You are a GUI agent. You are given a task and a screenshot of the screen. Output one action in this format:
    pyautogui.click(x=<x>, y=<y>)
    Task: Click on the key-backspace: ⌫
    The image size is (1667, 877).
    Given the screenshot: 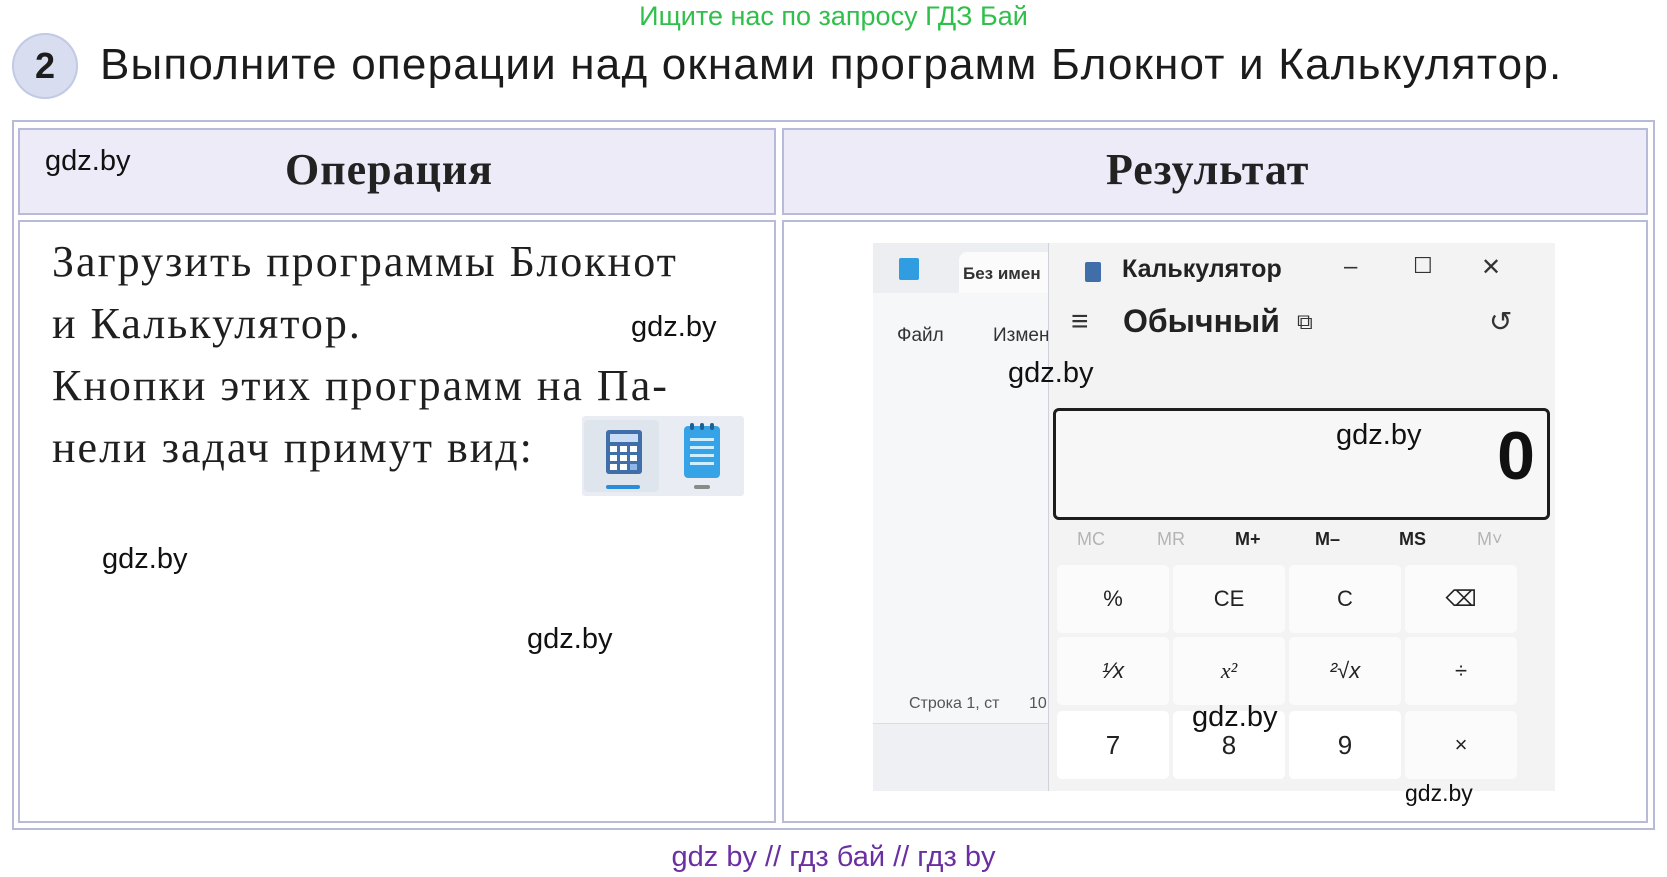 What is the action you would take?
    pyautogui.click(x=1461, y=599)
    